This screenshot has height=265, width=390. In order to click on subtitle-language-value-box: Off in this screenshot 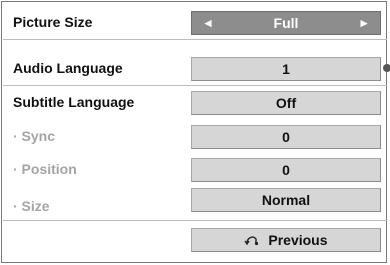, I will do `click(286, 103)`.